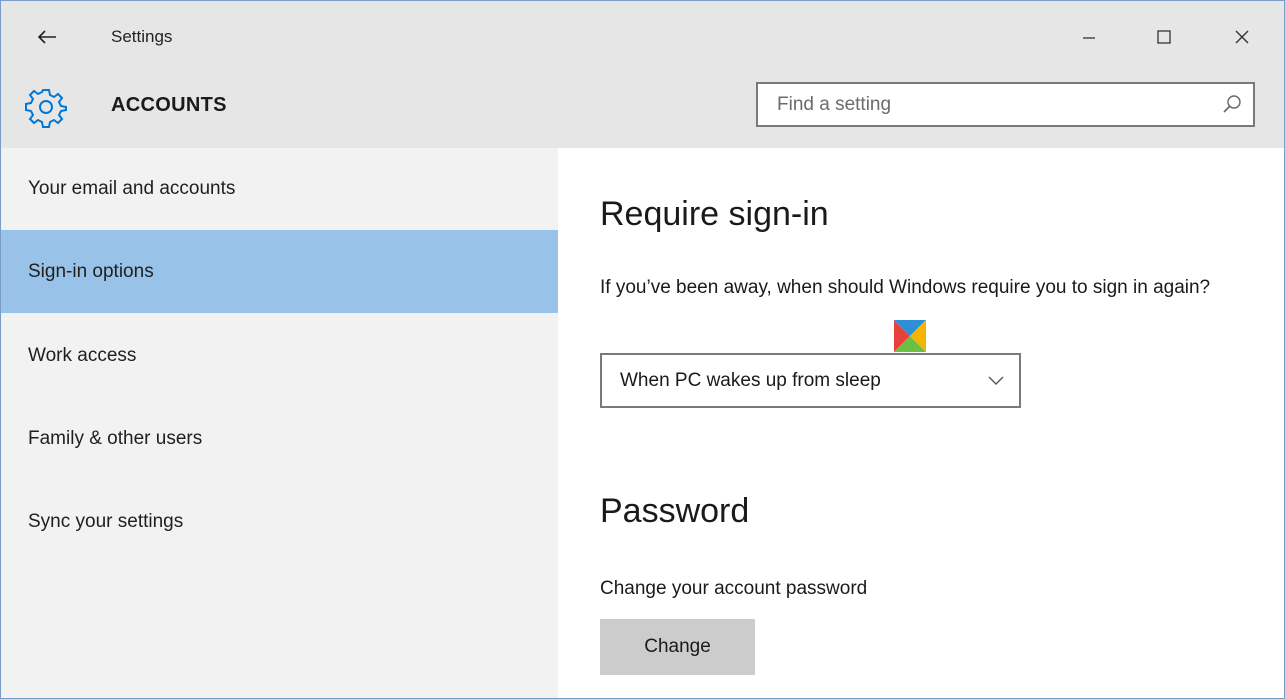 The width and height of the screenshot is (1285, 699). I want to click on gear-icon, so click(46, 108).